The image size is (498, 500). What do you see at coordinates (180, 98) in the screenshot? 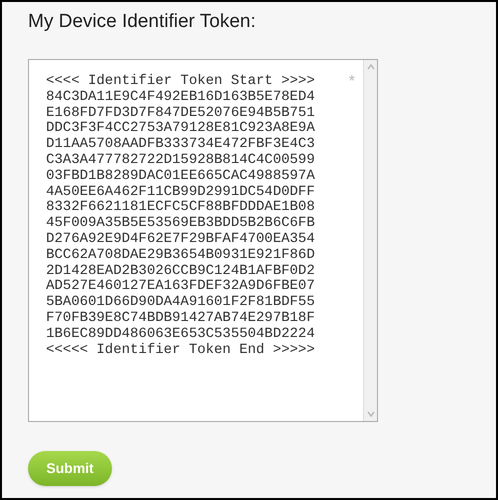
I see `token-line: 84C3DA11E9C4F492EB16D163B5E78ED4` at bounding box center [180, 98].